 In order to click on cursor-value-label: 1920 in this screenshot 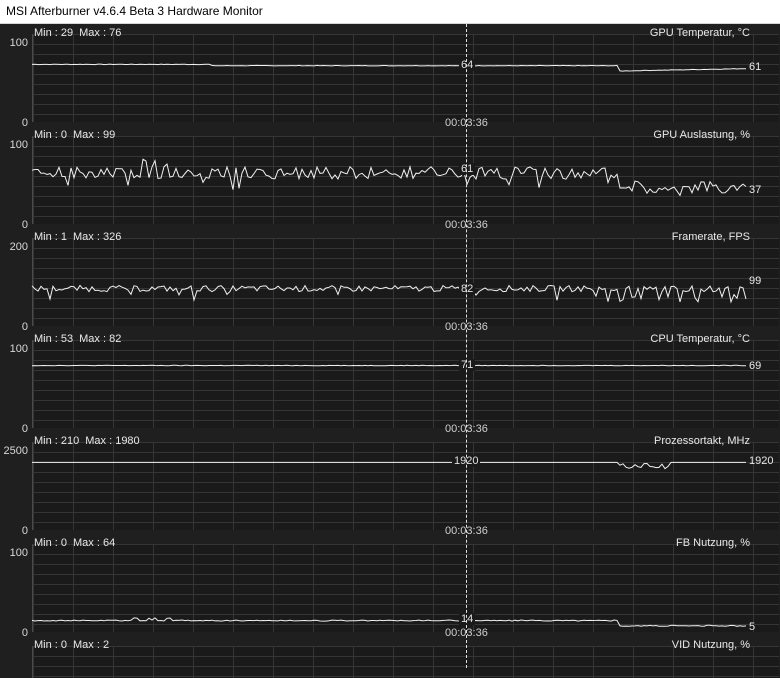, I will do `click(466, 461)`.